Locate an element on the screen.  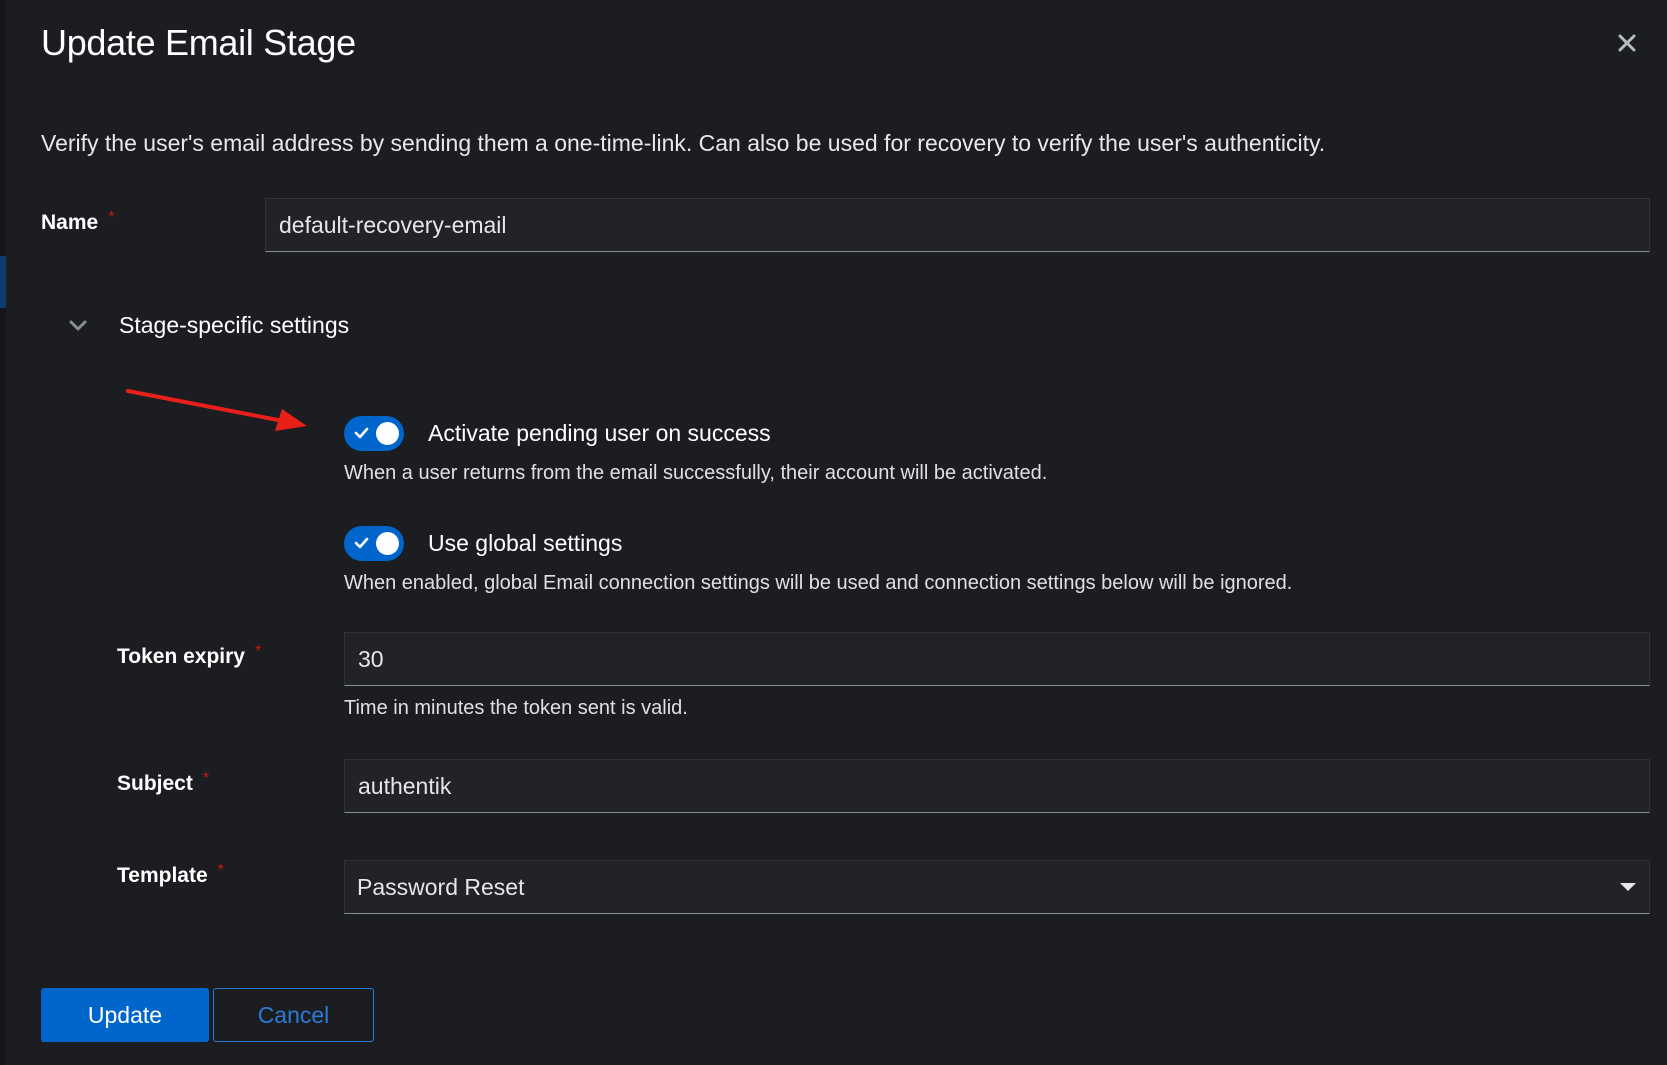
stage-settings-label: Stage-specific settings is located at coordinates (234, 325).